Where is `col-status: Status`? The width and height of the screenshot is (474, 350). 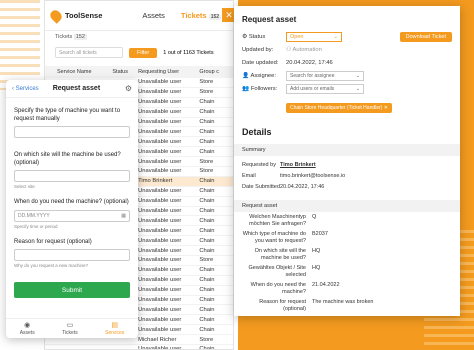
col-status: Status is located at coordinates (125, 72).